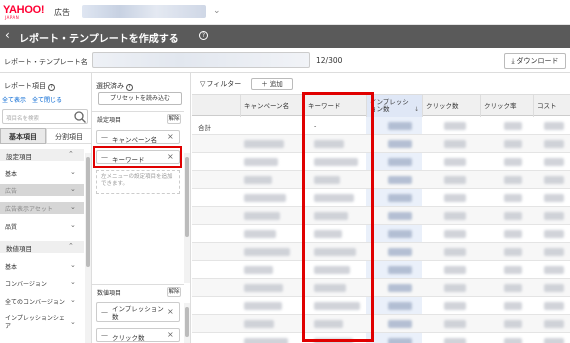 The width and height of the screenshot is (570, 343). Describe the element at coordinates (45, 116) in the screenshot. I see `item-search-input: 項目名を検索` at that location.